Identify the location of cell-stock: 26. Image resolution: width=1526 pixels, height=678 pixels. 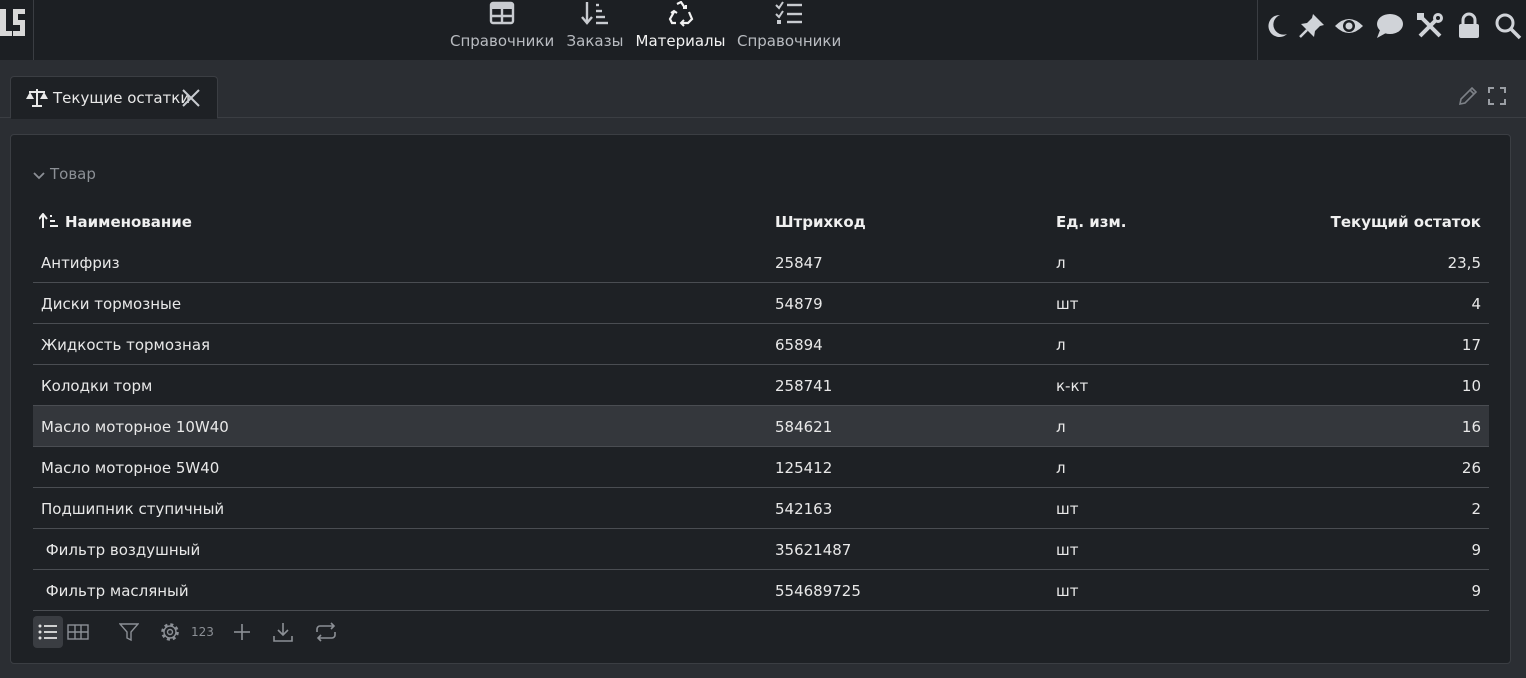
(1471, 468).